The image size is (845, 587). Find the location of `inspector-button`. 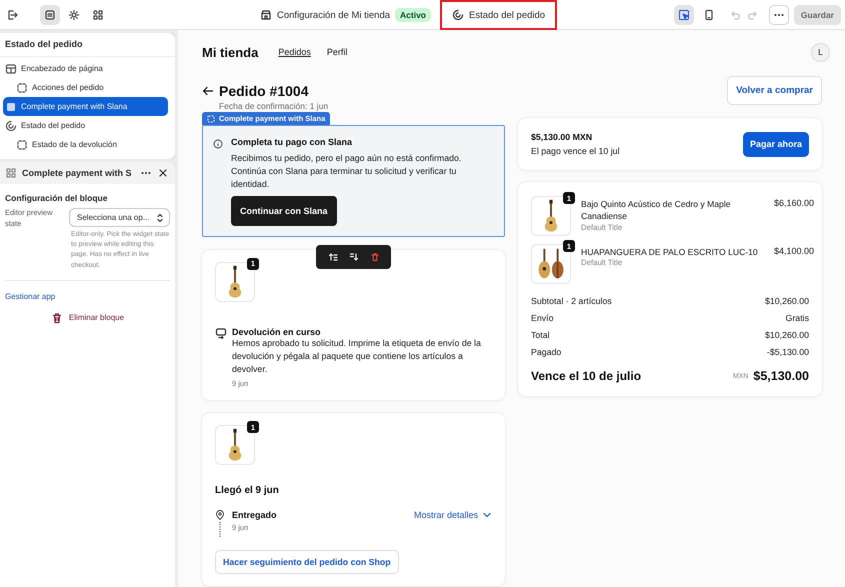

inspector-button is located at coordinates (684, 14).